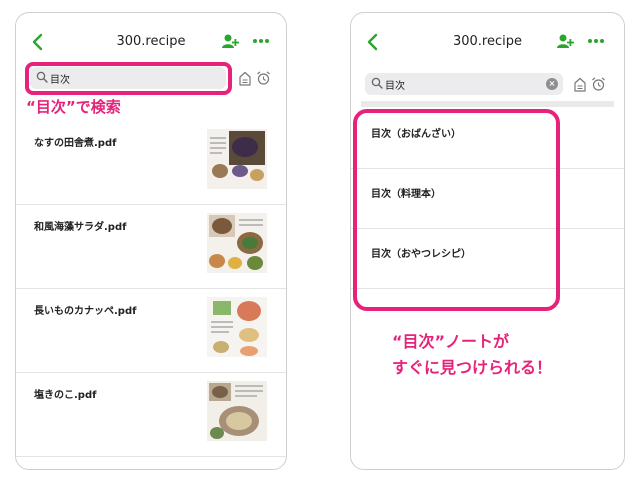 The height and width of the screenshot is (480, 640). What do you see at coordinates (73, 107) in the screenshot?
I see `search-annotation: “目次”で検索` at bounding box center [73, 107].